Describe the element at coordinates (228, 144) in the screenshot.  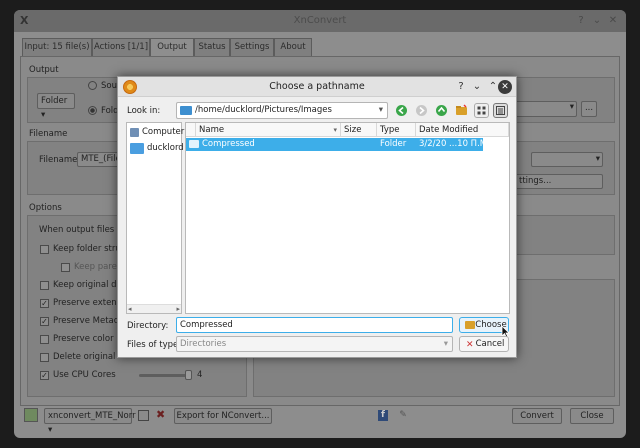
I see `row-name: Compressed` at that location.